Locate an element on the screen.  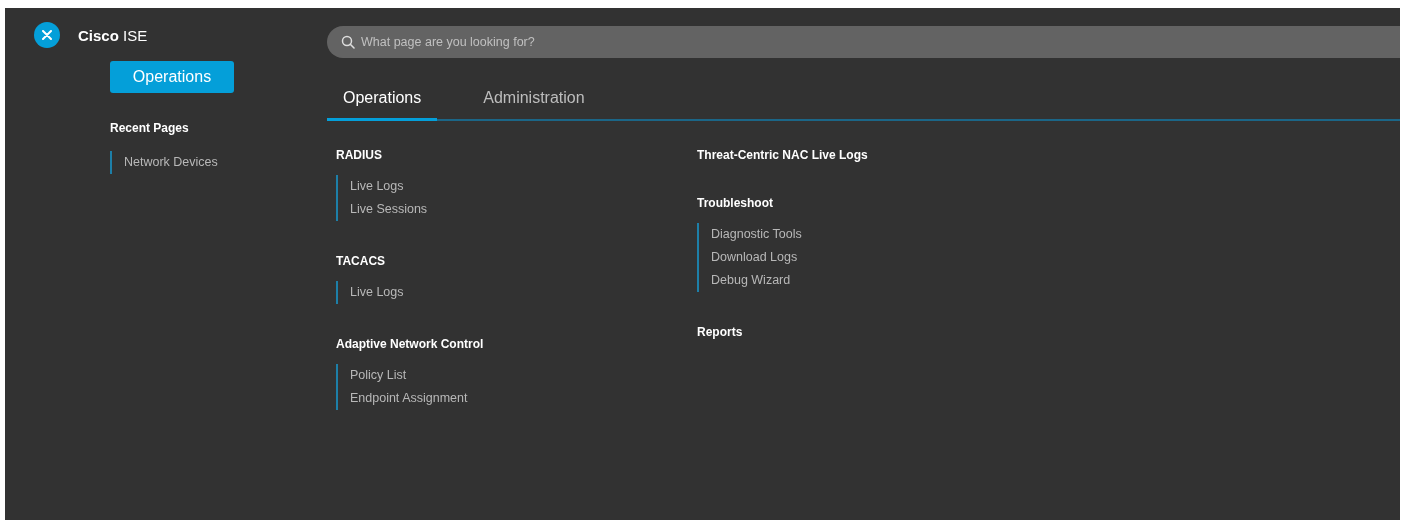
menu-link: Debug Wizard is located at coordinates (745, 280).